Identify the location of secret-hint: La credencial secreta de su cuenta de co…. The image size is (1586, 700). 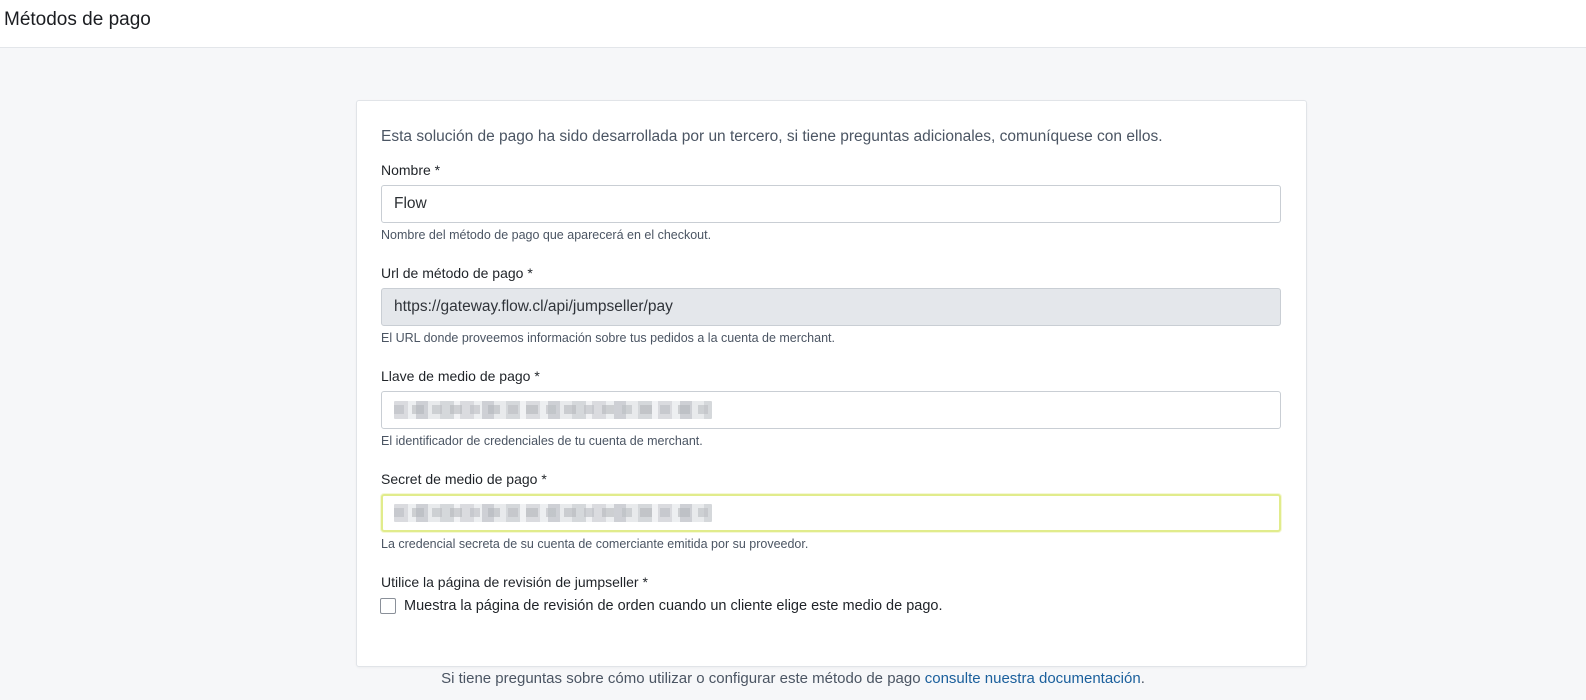
(595, 544).